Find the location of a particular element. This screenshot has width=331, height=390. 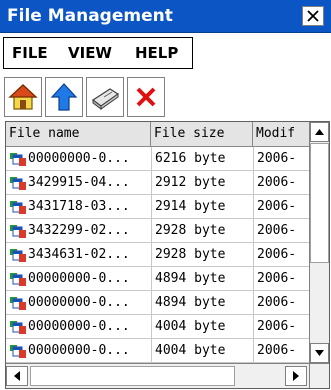

scroll-left-button is located at coordinates (17, 376).